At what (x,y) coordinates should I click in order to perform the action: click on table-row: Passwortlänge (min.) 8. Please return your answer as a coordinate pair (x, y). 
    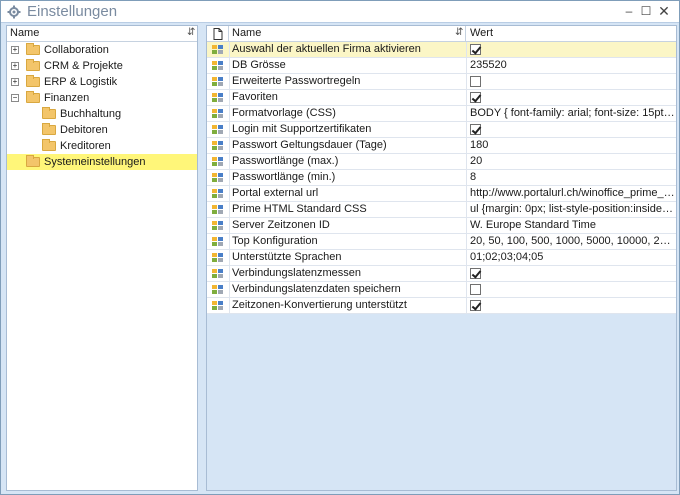
    Looking at the image, I should click on (441, 178).